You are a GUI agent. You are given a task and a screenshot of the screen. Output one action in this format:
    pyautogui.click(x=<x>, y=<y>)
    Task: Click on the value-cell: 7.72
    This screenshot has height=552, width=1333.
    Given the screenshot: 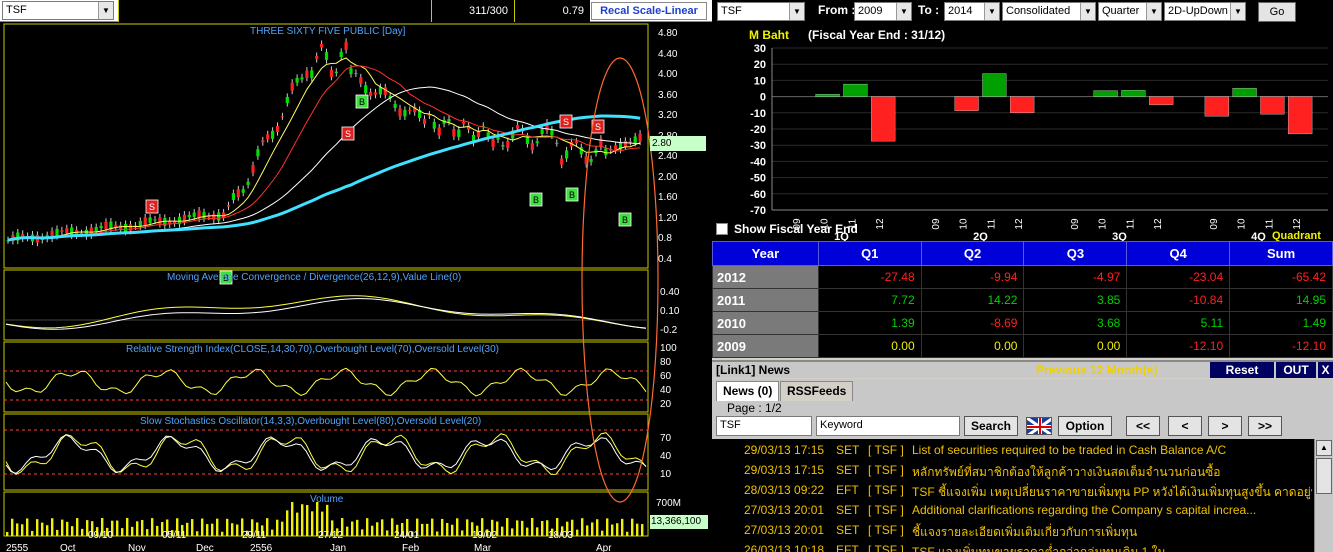 What is the action you would take?
    pyautogui.click(x=869, y=300)
    